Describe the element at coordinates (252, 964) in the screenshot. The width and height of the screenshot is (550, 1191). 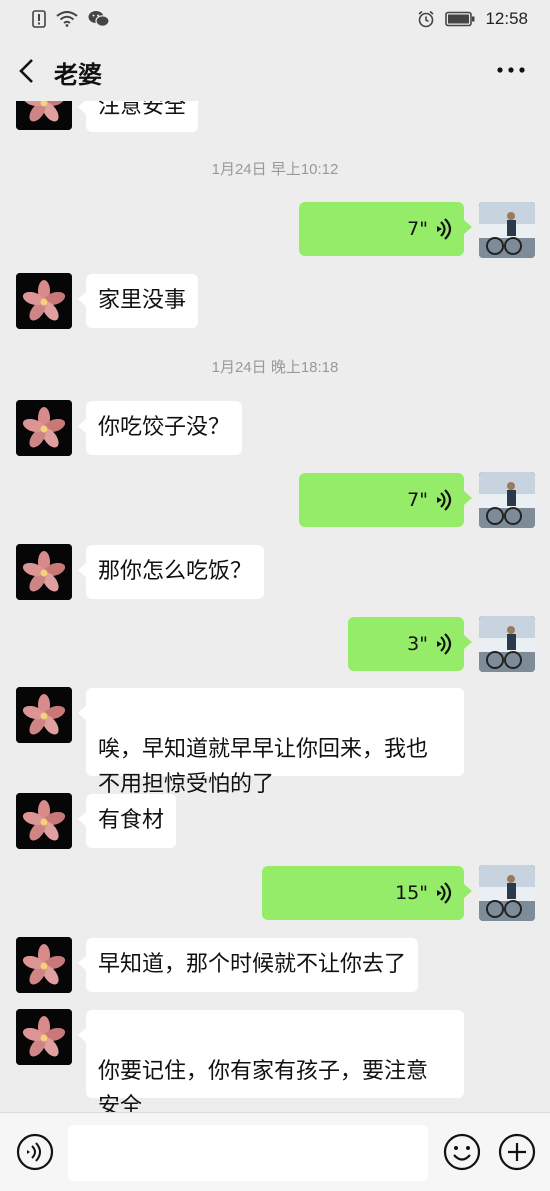
I see `message-text: 早知道，那个时候就不让你去了` at that location.